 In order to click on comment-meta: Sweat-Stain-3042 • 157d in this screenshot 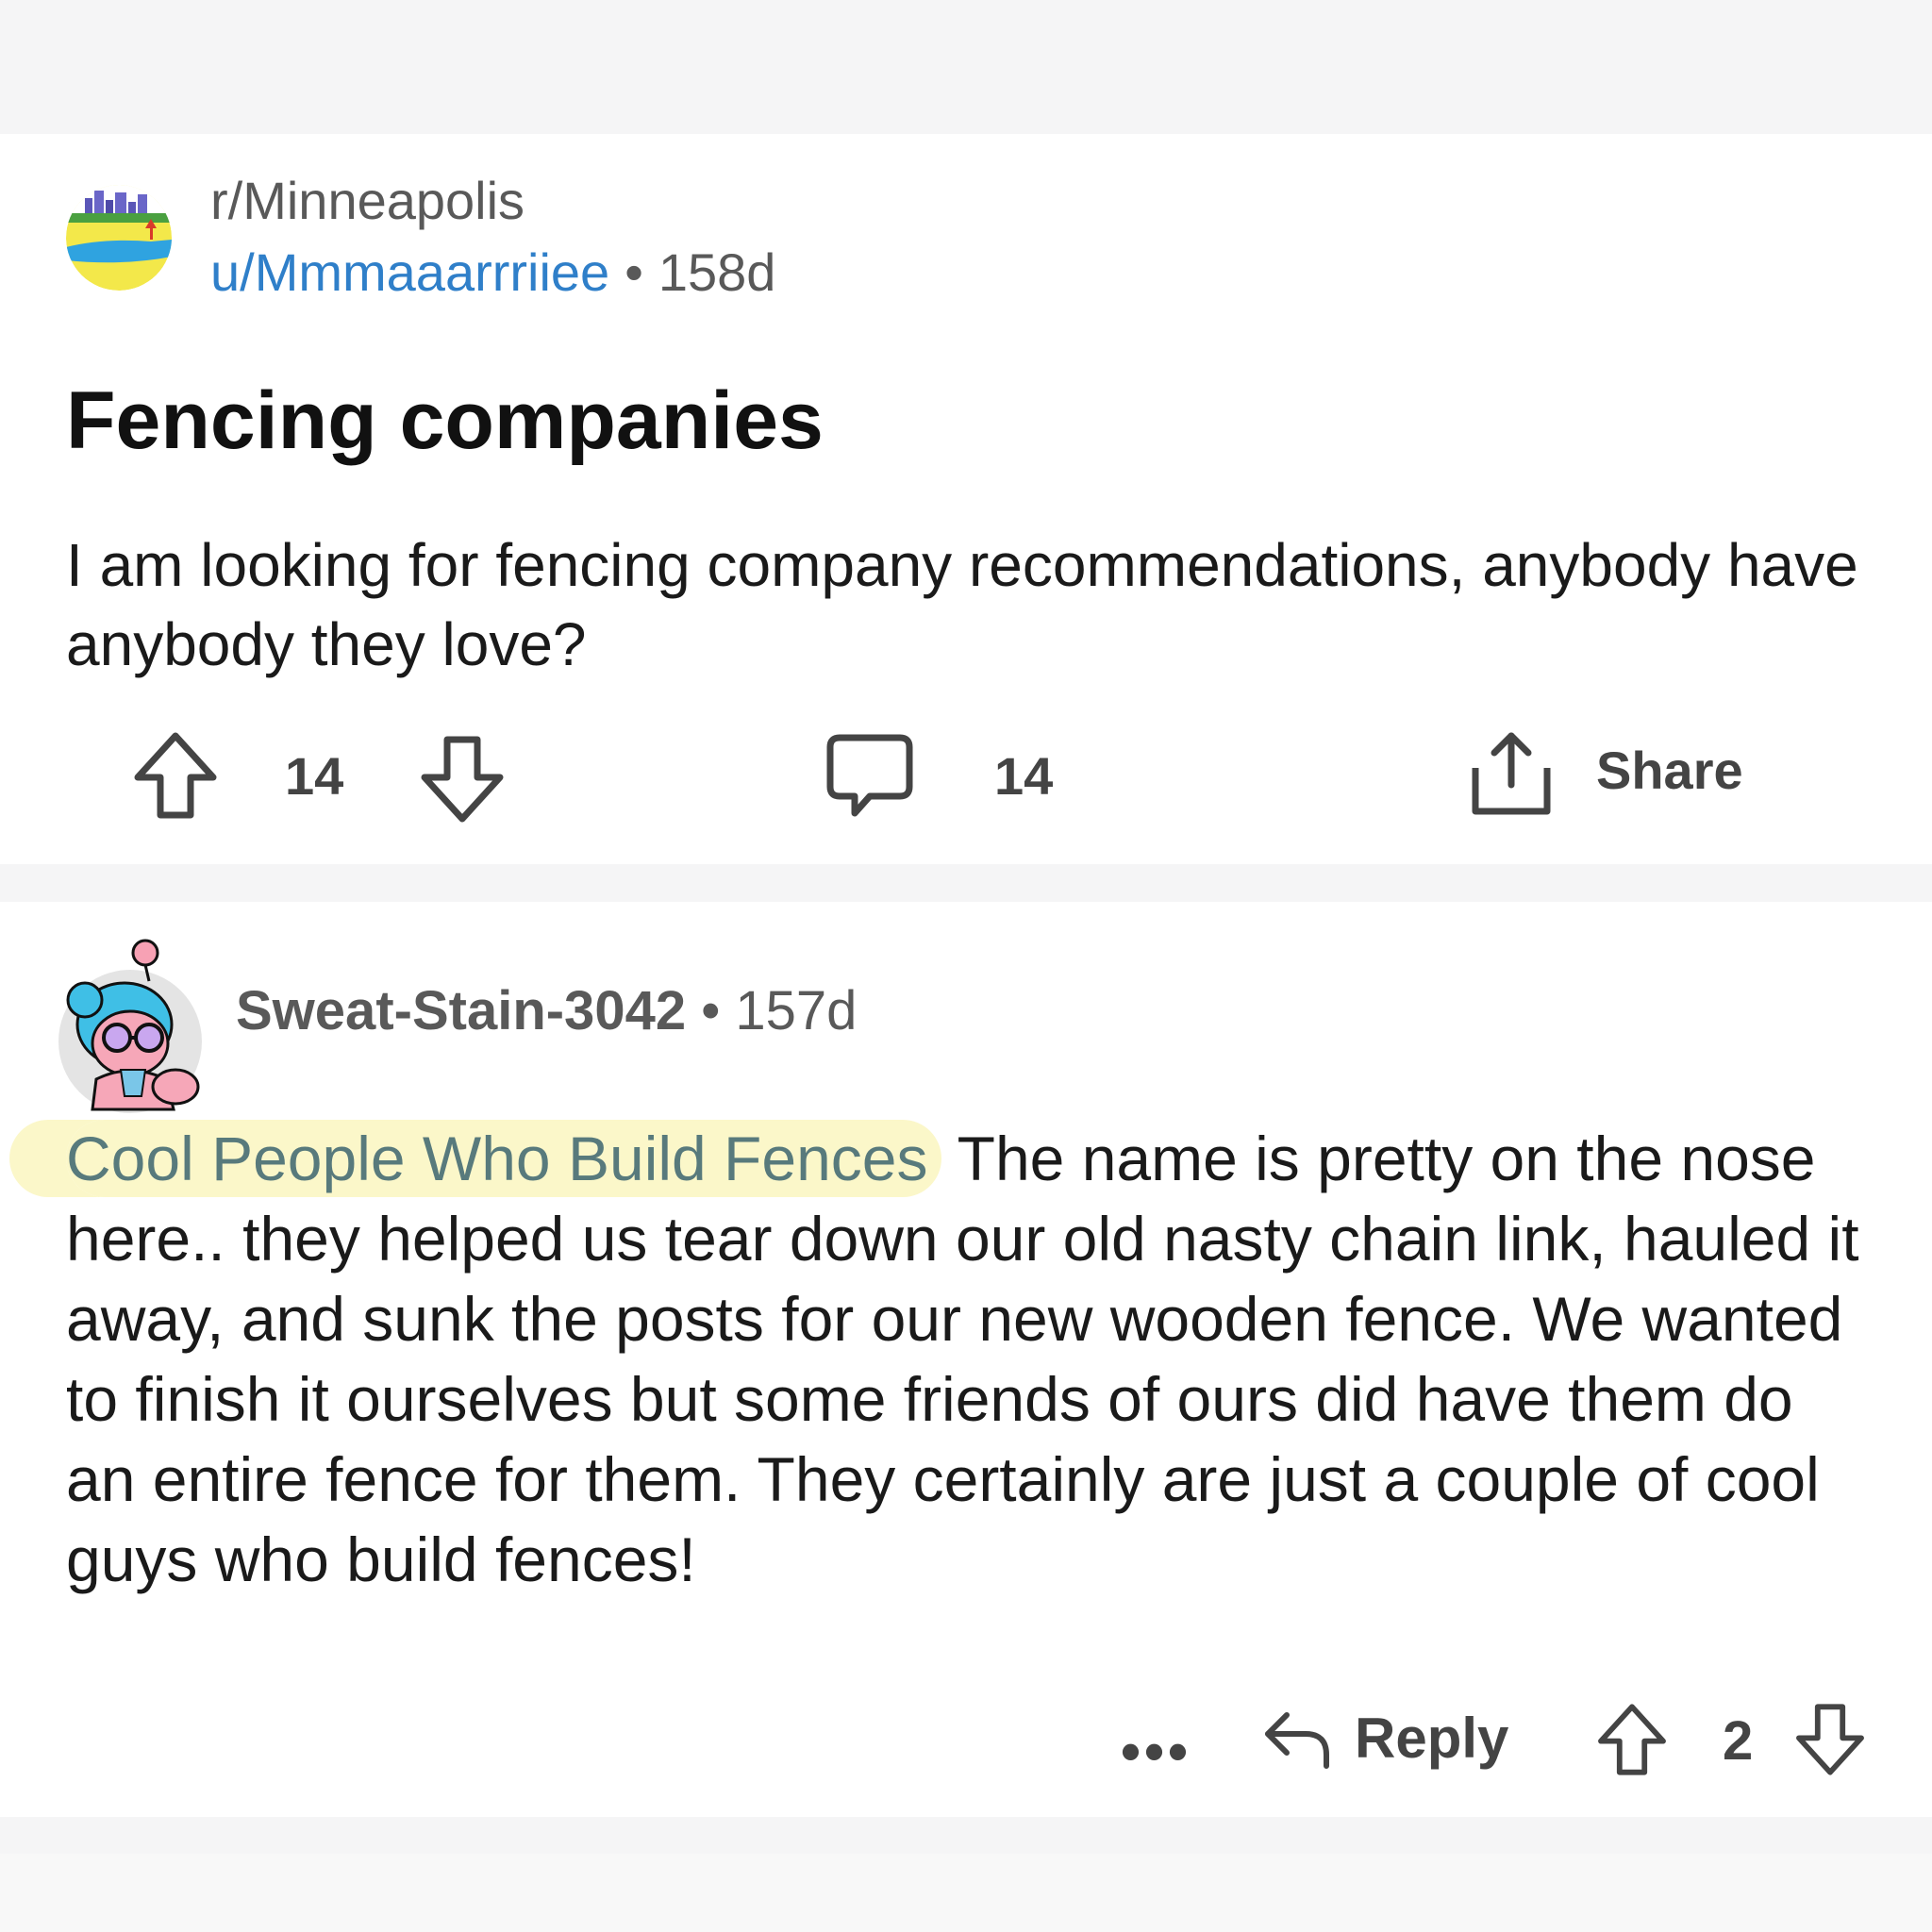, I will do `click(546, 1011)`.